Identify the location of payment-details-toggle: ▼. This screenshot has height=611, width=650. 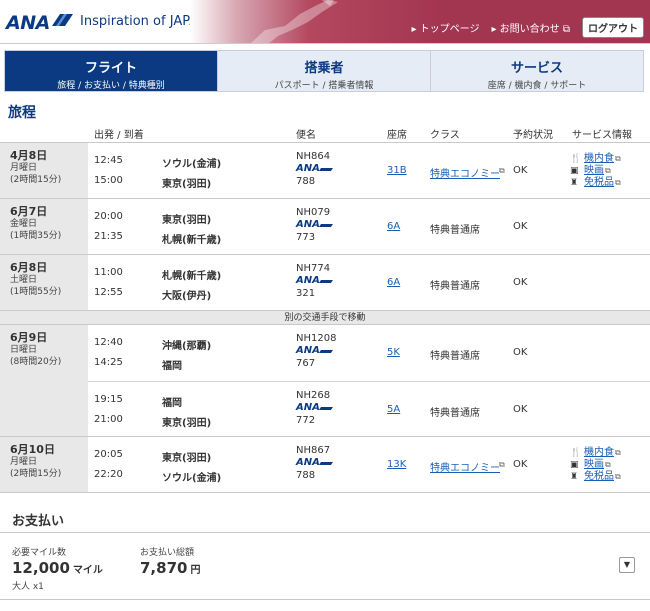
(627, 565).